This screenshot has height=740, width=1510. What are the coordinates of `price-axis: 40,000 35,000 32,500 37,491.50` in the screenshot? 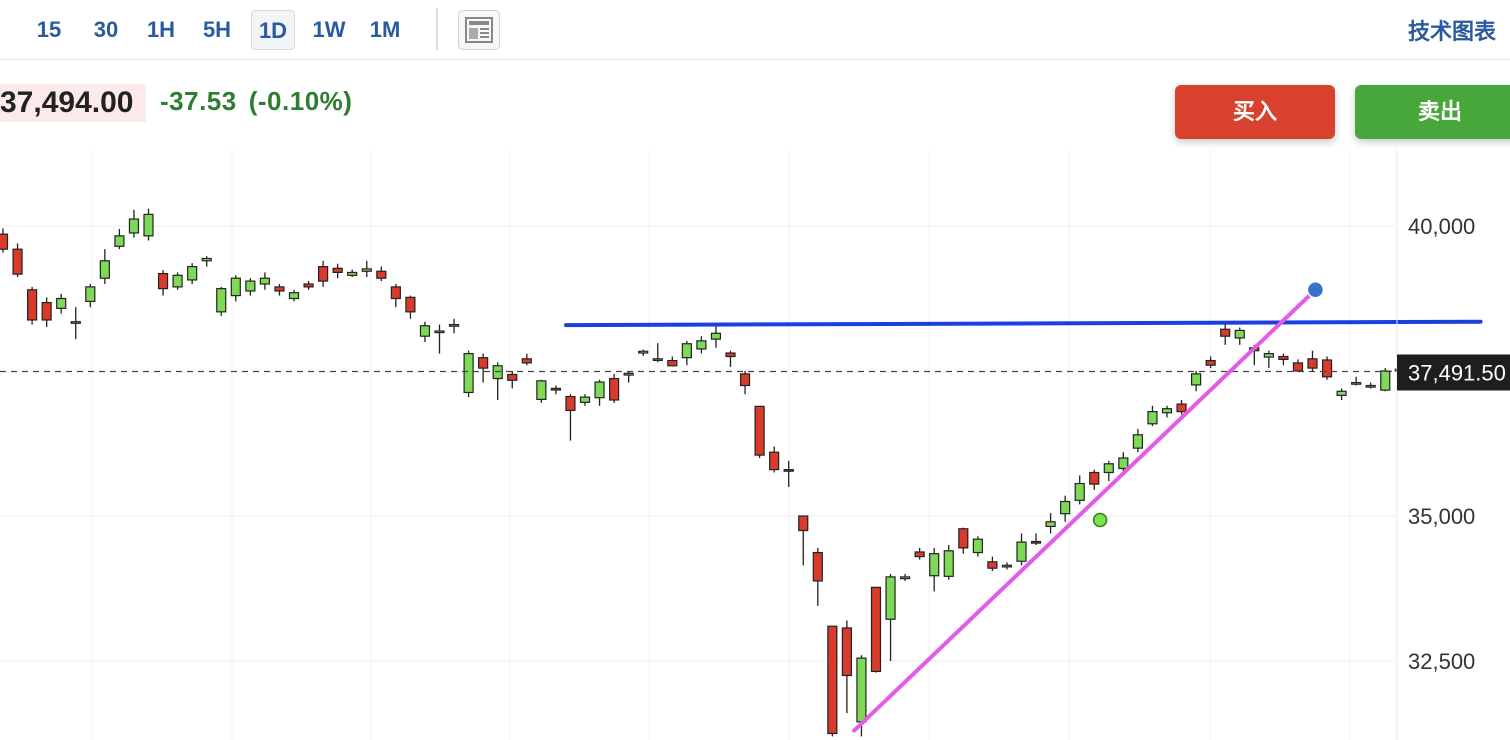 It's located at (1453, 445).